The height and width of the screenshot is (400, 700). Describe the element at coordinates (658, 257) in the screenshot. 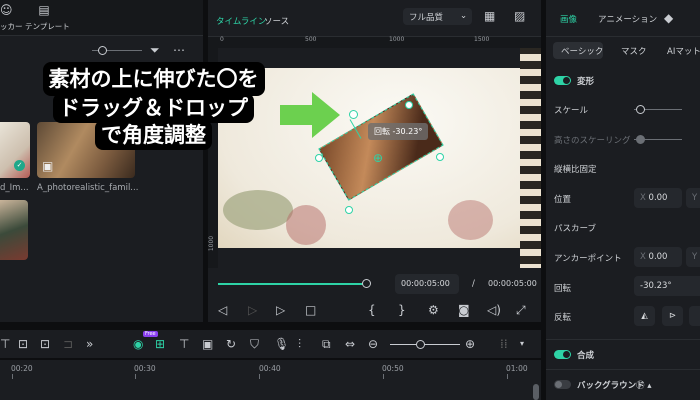

I see `anchor-x-field: X 0.00` at that location.